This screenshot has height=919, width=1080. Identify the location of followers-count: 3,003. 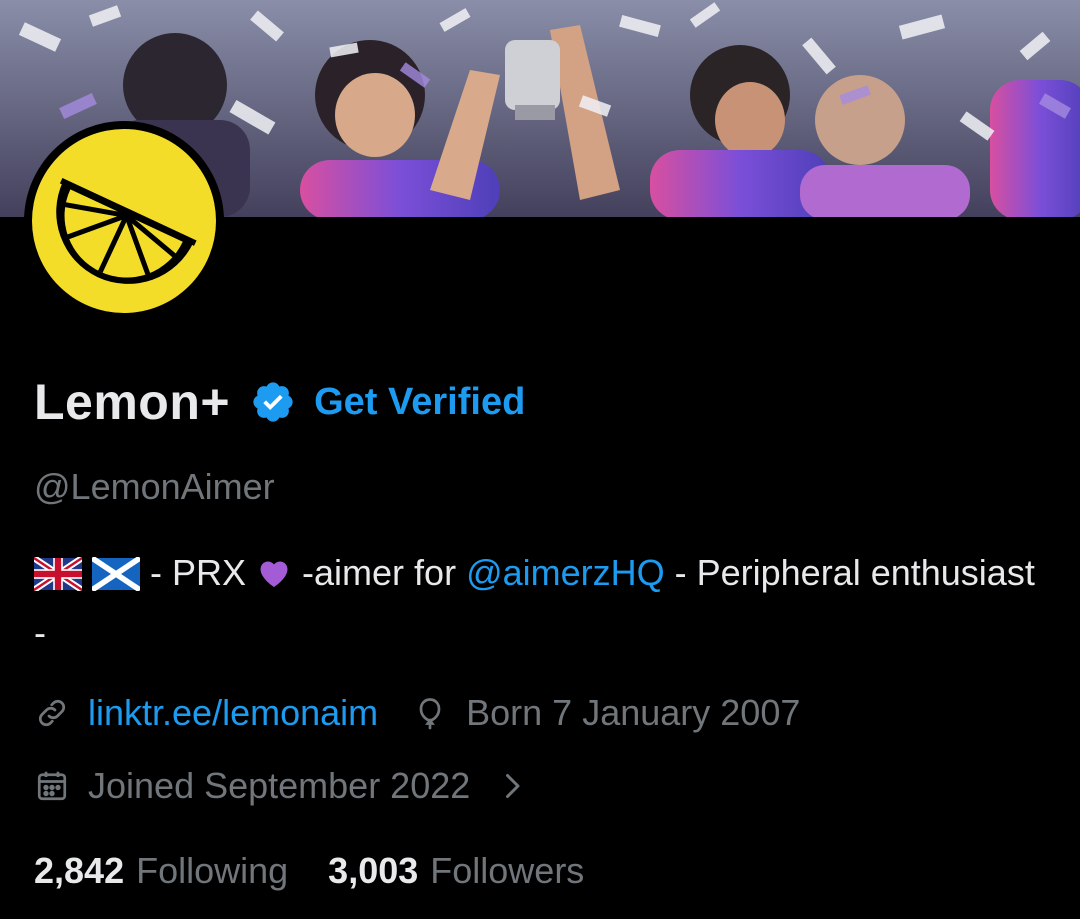
(373, 870).